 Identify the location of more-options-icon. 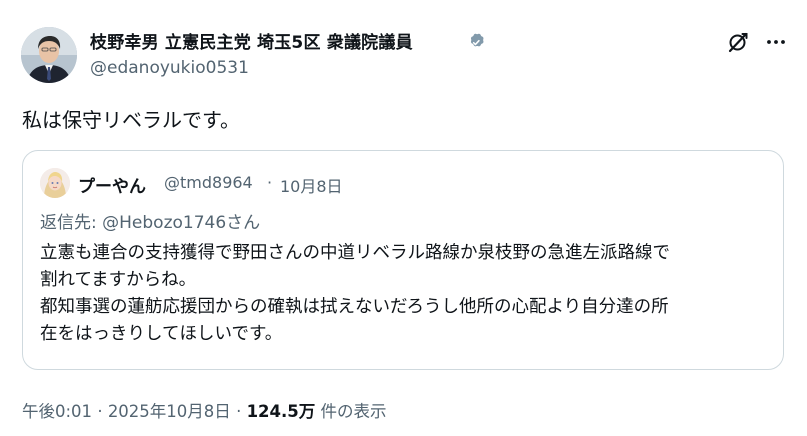
(776, 42).